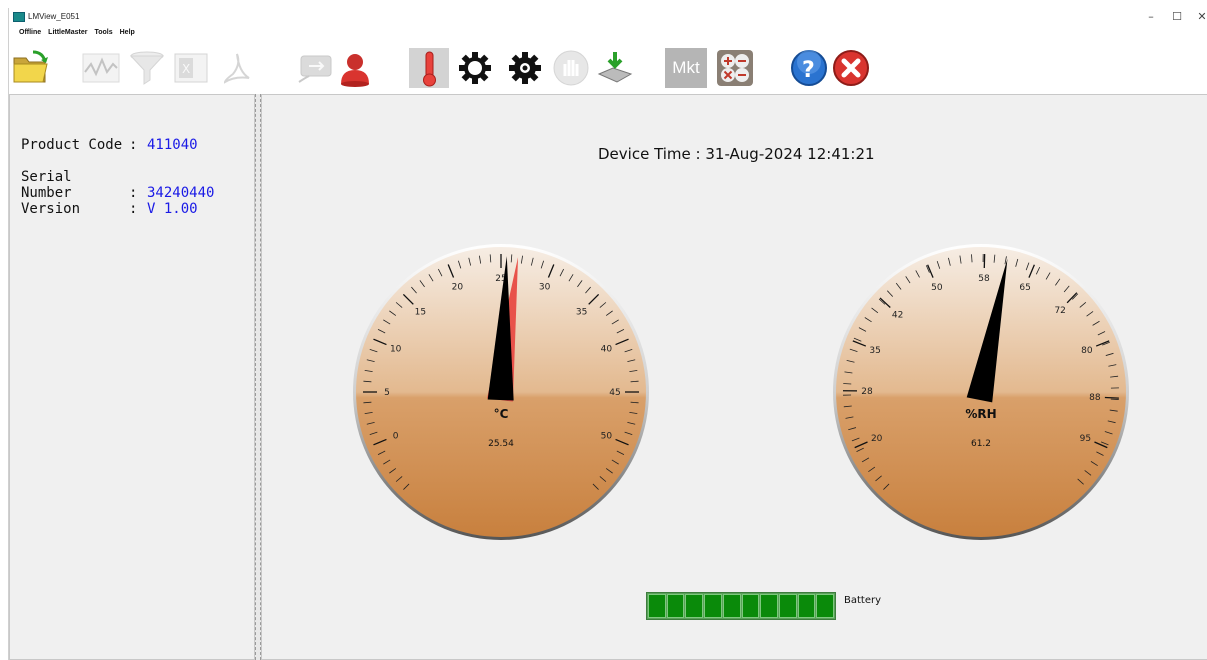 Image resolution: width=1207 pixels, height=660 pixels. I want to click on tick-label: 40, so click(607, 349).